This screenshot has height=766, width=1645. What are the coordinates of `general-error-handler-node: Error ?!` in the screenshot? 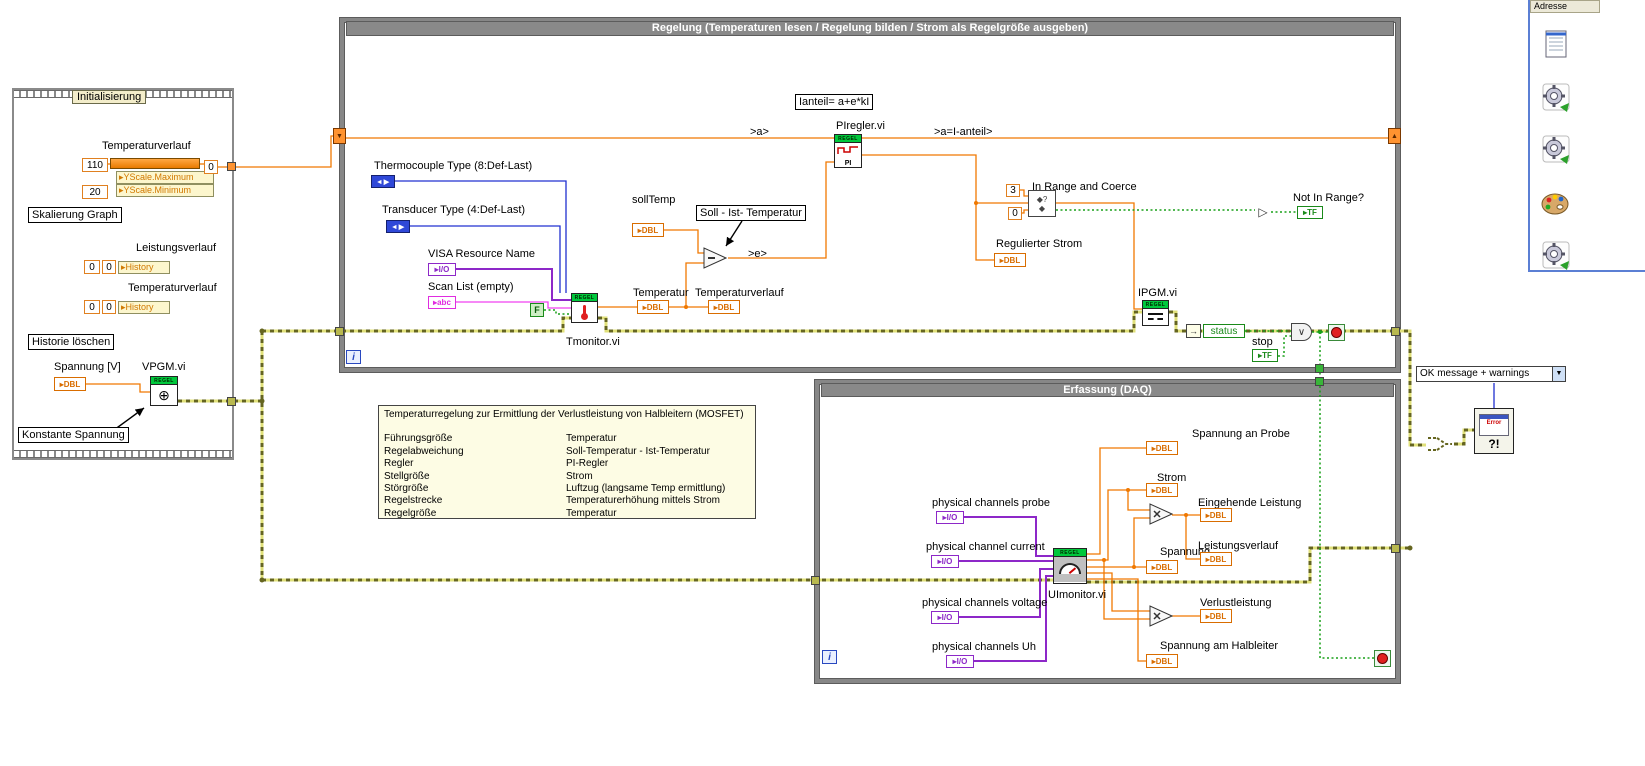 It's located at (1494, 431).